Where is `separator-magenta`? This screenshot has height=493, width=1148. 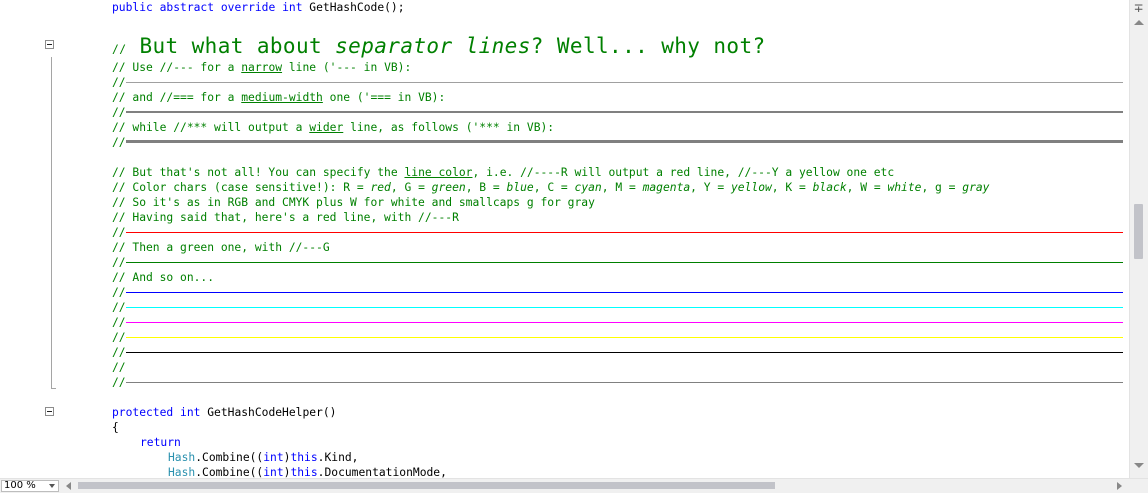 separator-magenta is located at coordinates (624, 322).